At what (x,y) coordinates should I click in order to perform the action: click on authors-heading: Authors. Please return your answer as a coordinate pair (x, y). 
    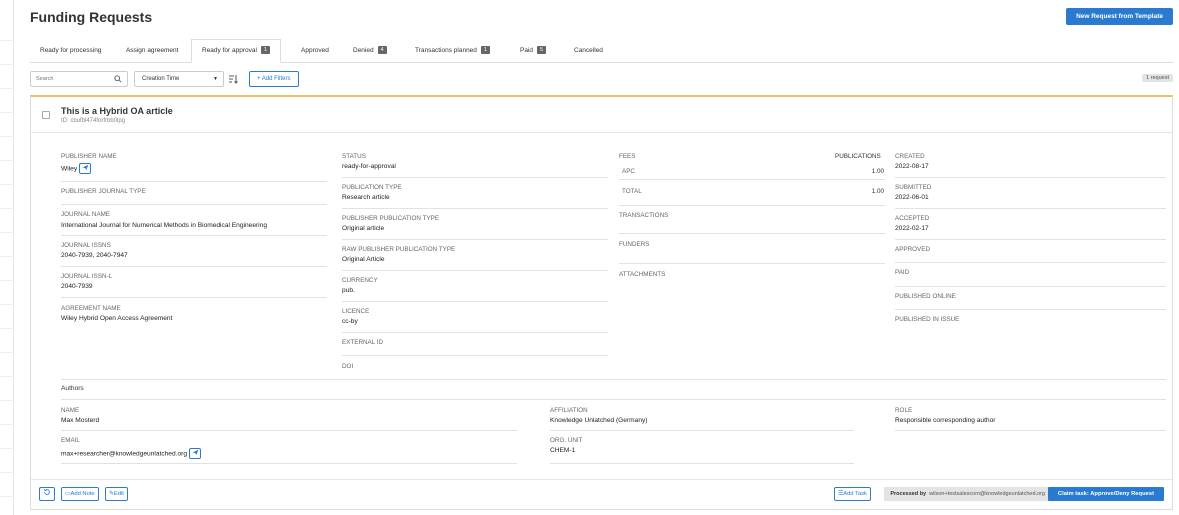
    Looking at the image, I should click on (72, 388).